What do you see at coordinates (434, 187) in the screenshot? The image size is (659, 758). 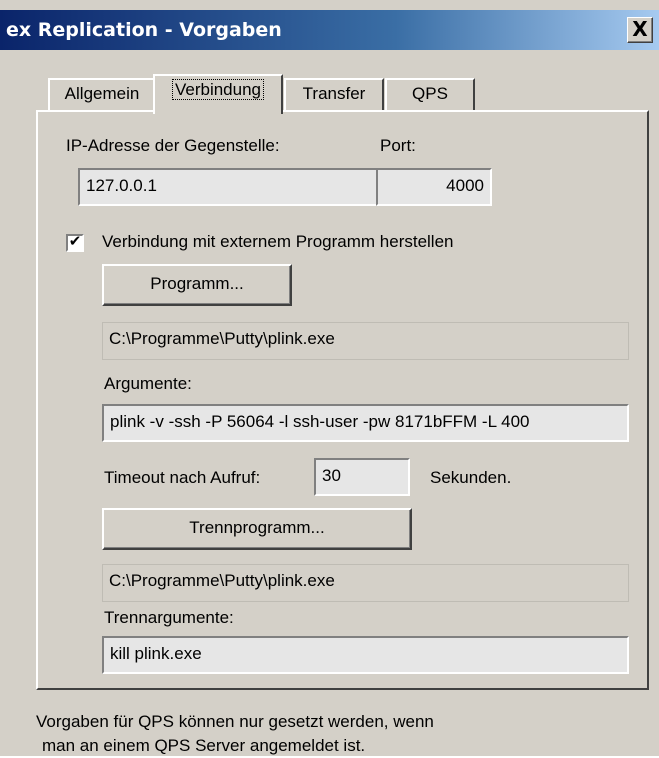 I see `port-input: 4000` at bounding box center [434, 187].